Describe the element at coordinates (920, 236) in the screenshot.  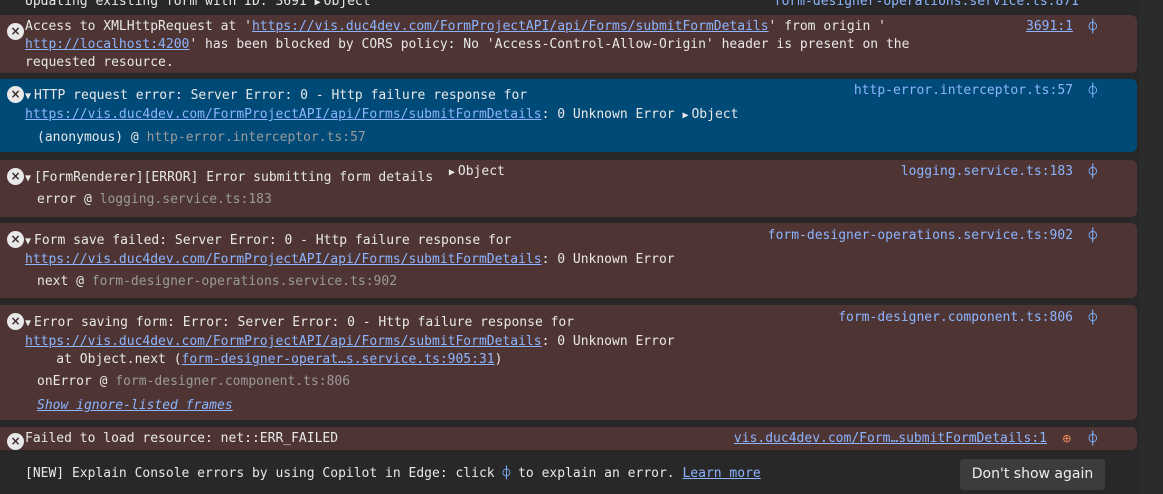
I see `source-link: form-designer-operations.service.ts:902` at that location.